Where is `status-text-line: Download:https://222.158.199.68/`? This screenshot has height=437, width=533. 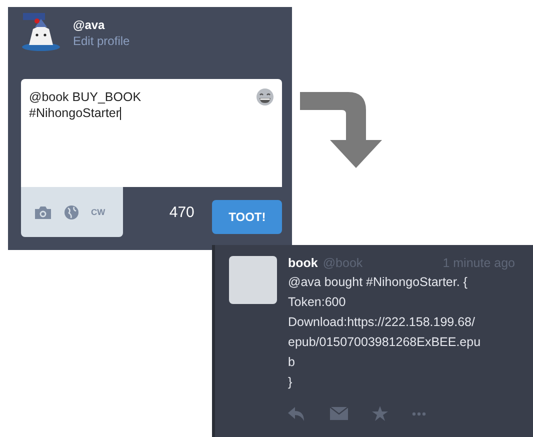 status-text-line: Download:https://222.158.199.68/ is located at coordinates (382, 322).